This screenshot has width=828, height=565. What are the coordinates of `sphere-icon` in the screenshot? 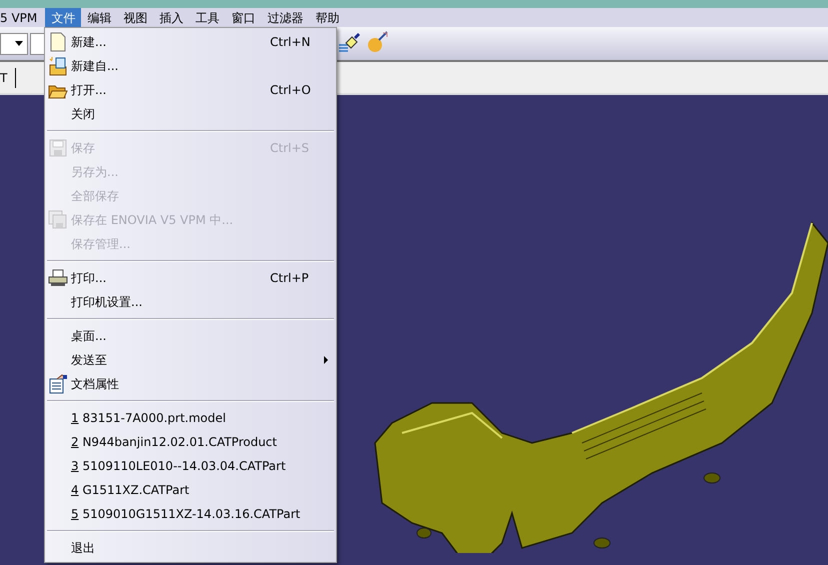 It's located at (378, 42).